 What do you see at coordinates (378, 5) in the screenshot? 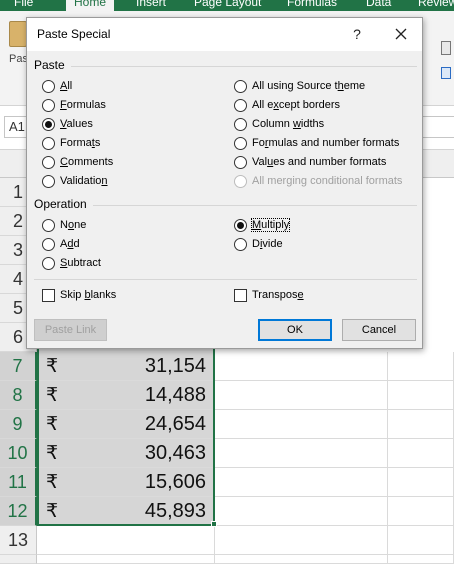
I see `tab-data: Data` at bounding box center [378, 5].